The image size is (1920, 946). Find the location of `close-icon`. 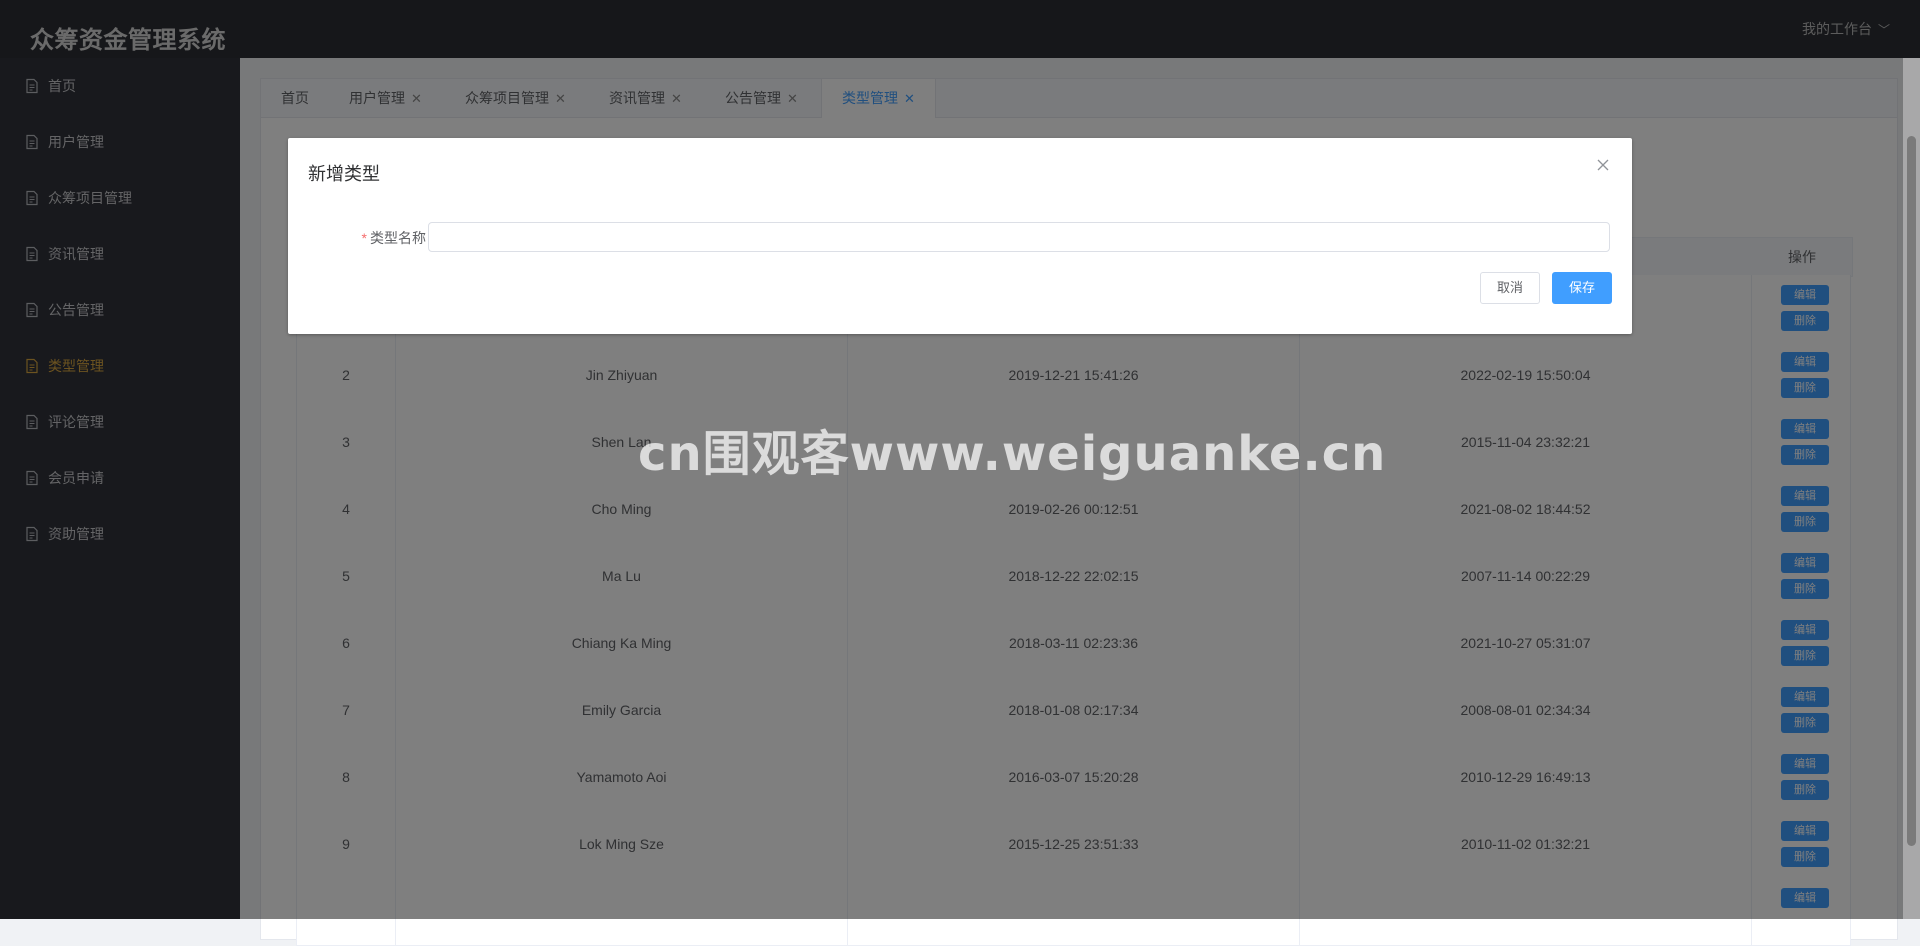

close-icon is located at coordinates (1603, 165).